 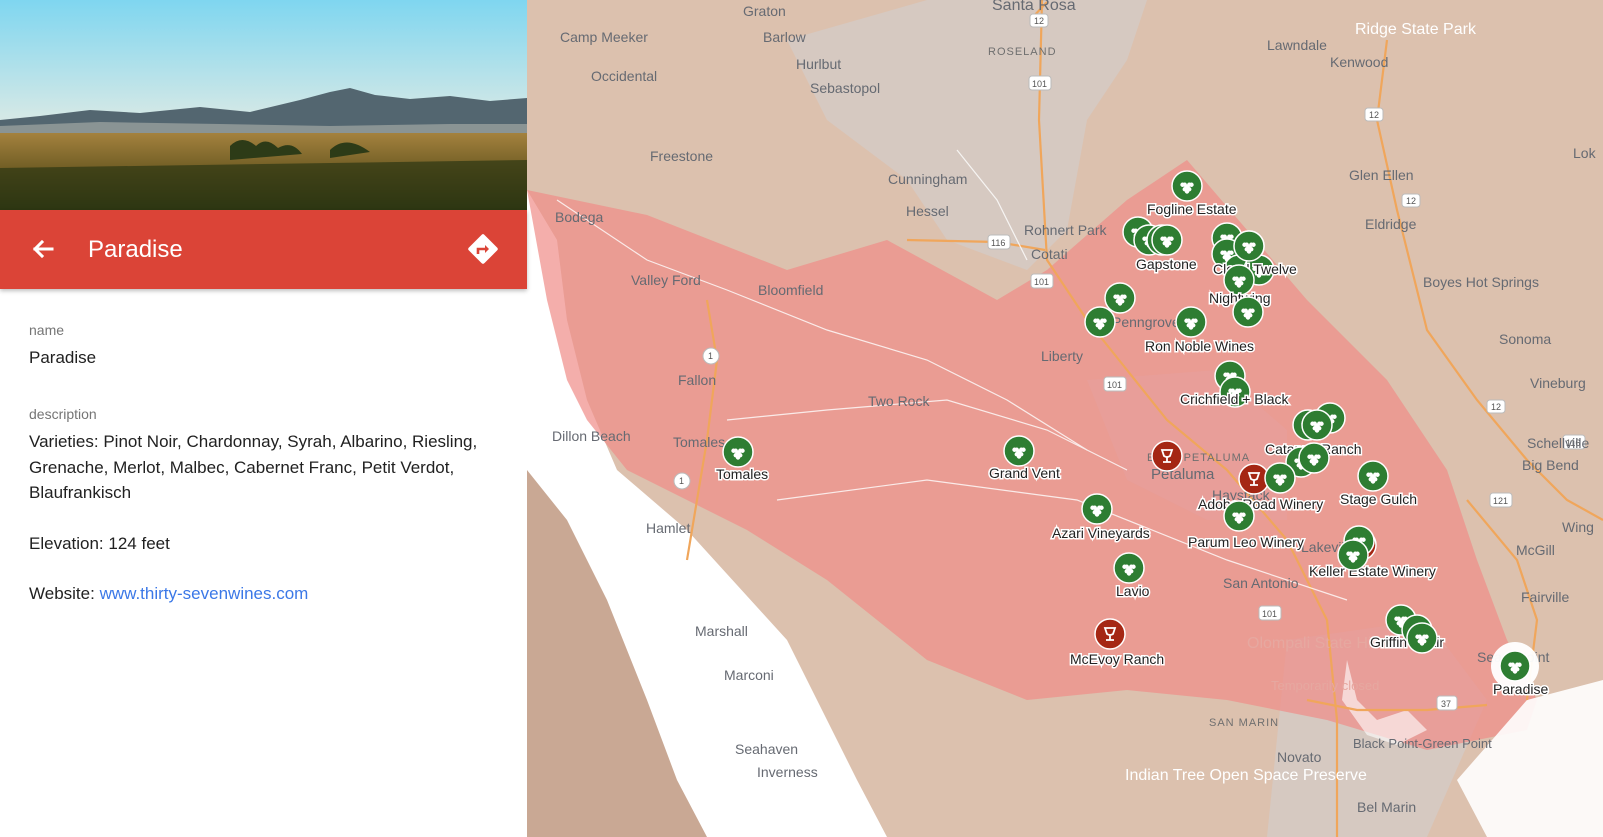 I want to click on place-label: McGill, so click(x=1535, y=550).